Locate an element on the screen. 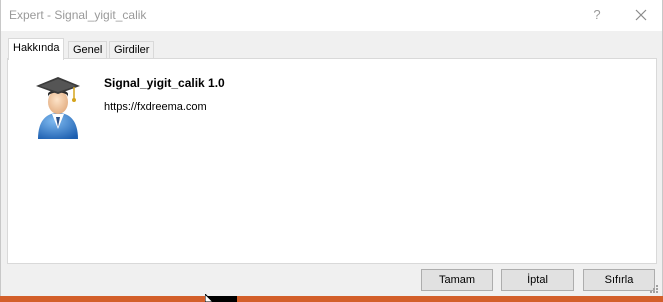 The image size is (663, 302). graduate-avatar-icon is located at coordinates (58, 108).